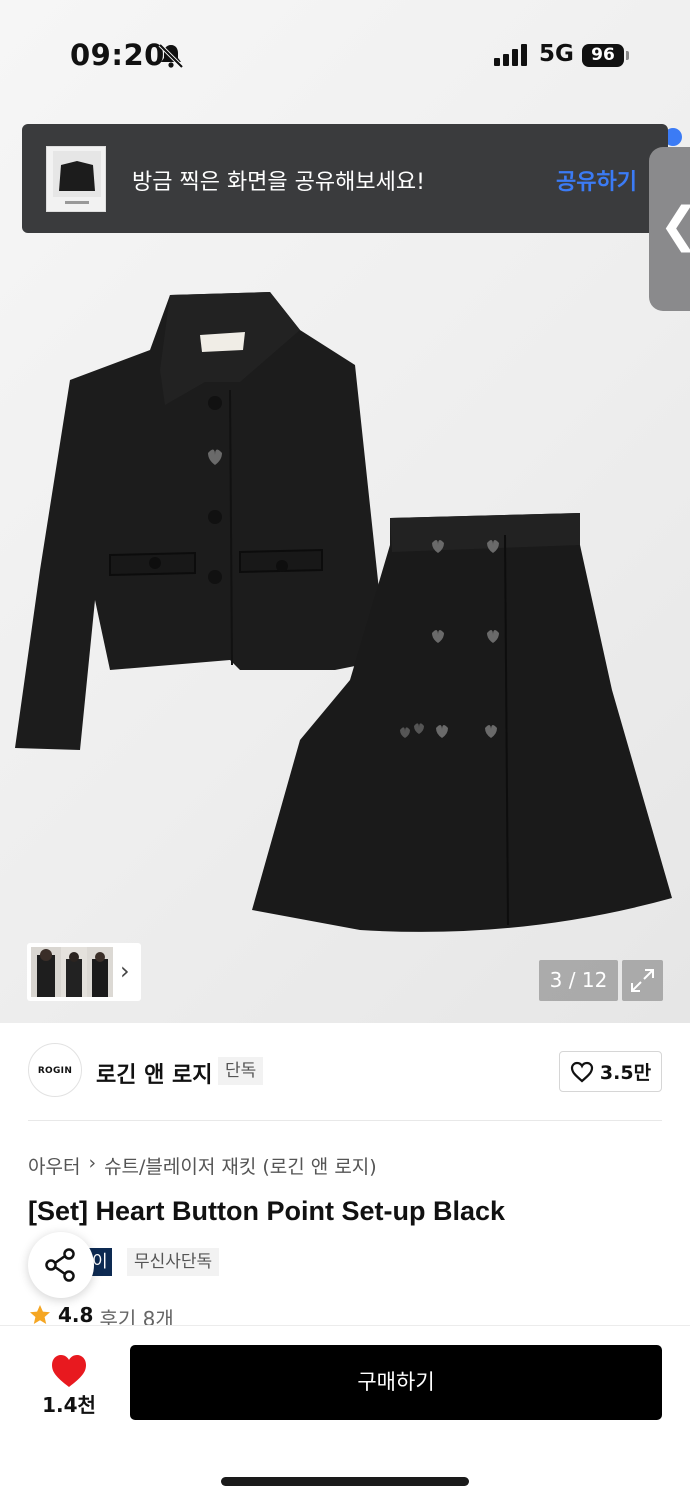 This screenshot has height=1500, width=690. I want to click on exclusive-tag: 단독, so click(241, 1071).